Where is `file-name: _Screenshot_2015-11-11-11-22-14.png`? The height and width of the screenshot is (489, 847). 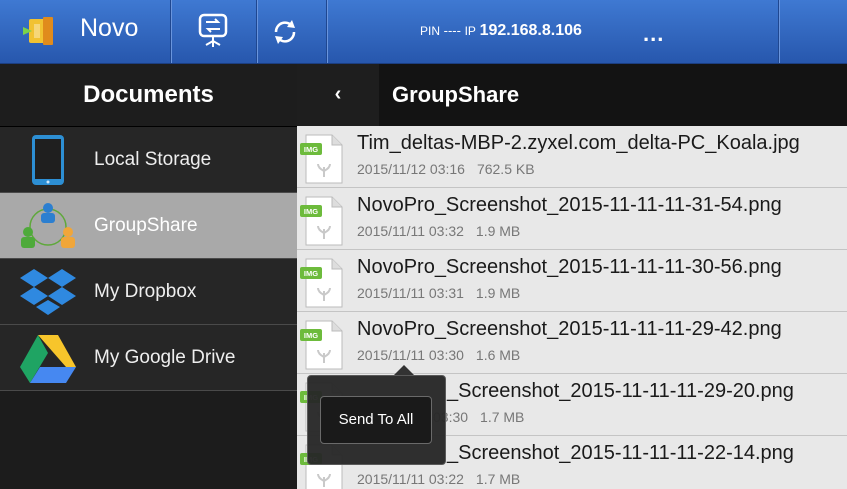
file-name: _Screenshot_2015-11-11-11-22-14.png is located at coordinates (620, 453).